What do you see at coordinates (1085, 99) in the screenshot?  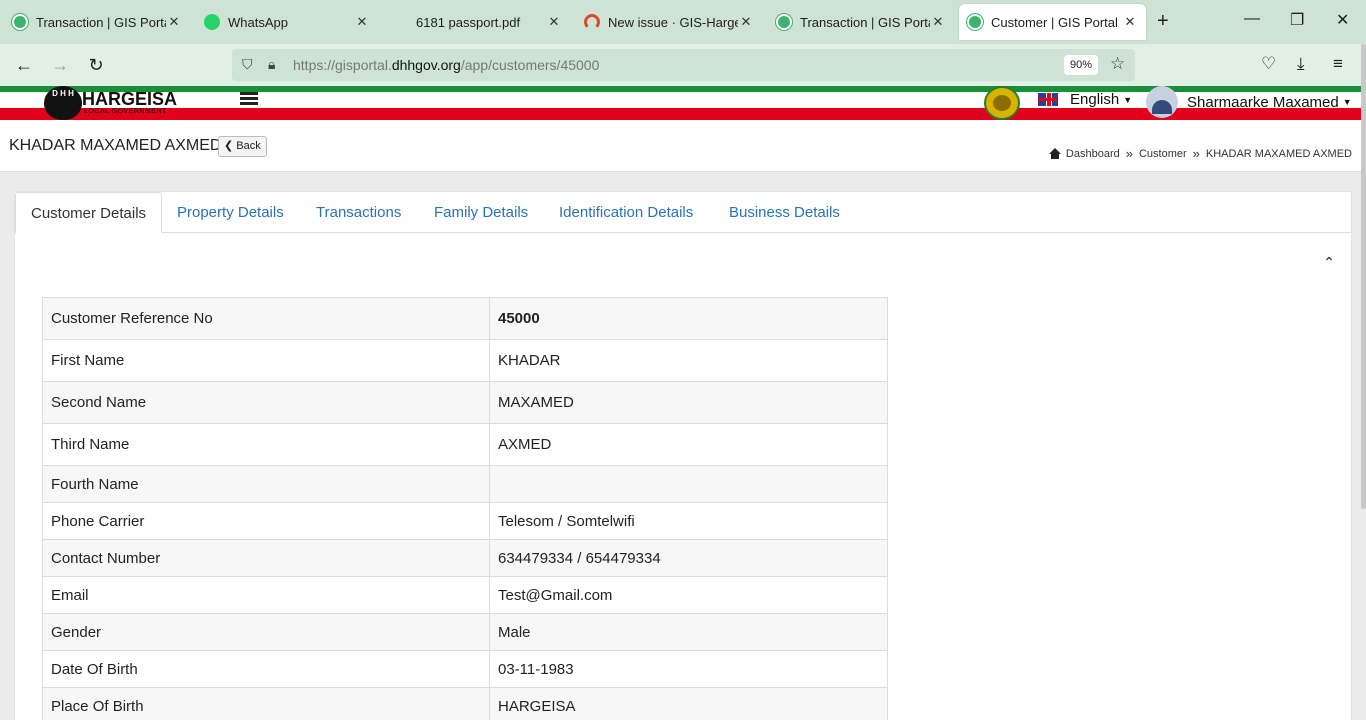 I see `language-selector: English ▼` at bounding box center [1085, 99].